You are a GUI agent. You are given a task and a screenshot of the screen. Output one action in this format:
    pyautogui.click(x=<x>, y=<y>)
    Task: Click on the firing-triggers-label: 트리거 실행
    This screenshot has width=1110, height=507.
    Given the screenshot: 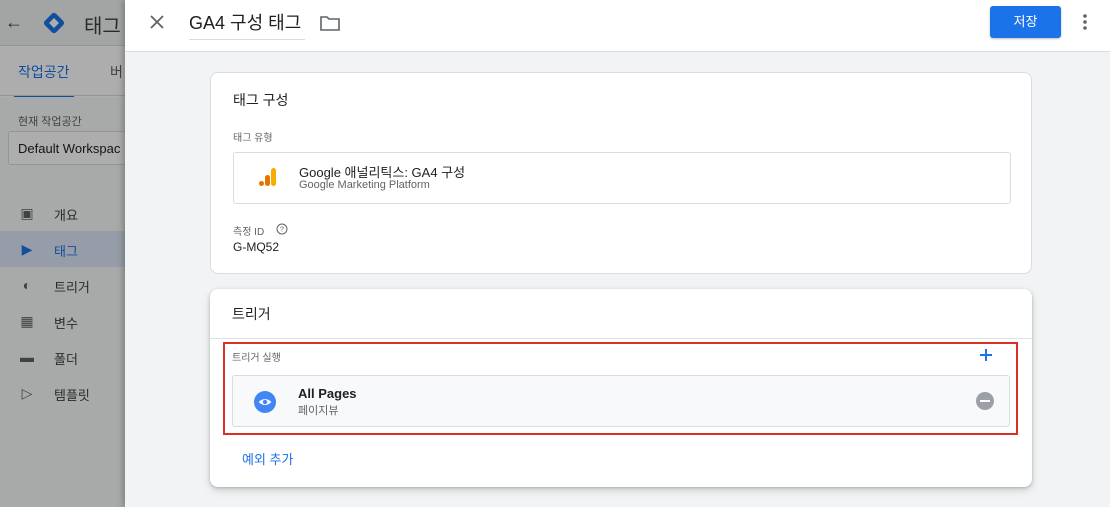 What is the action you would take?
    pyautogui.click(x=256, y=358)
    